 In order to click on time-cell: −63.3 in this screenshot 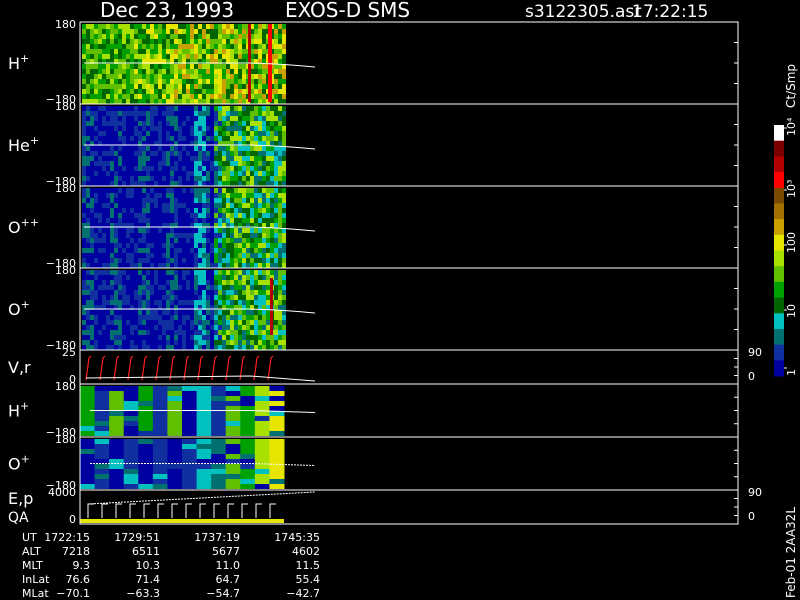, I will do `click(143, 593)`.